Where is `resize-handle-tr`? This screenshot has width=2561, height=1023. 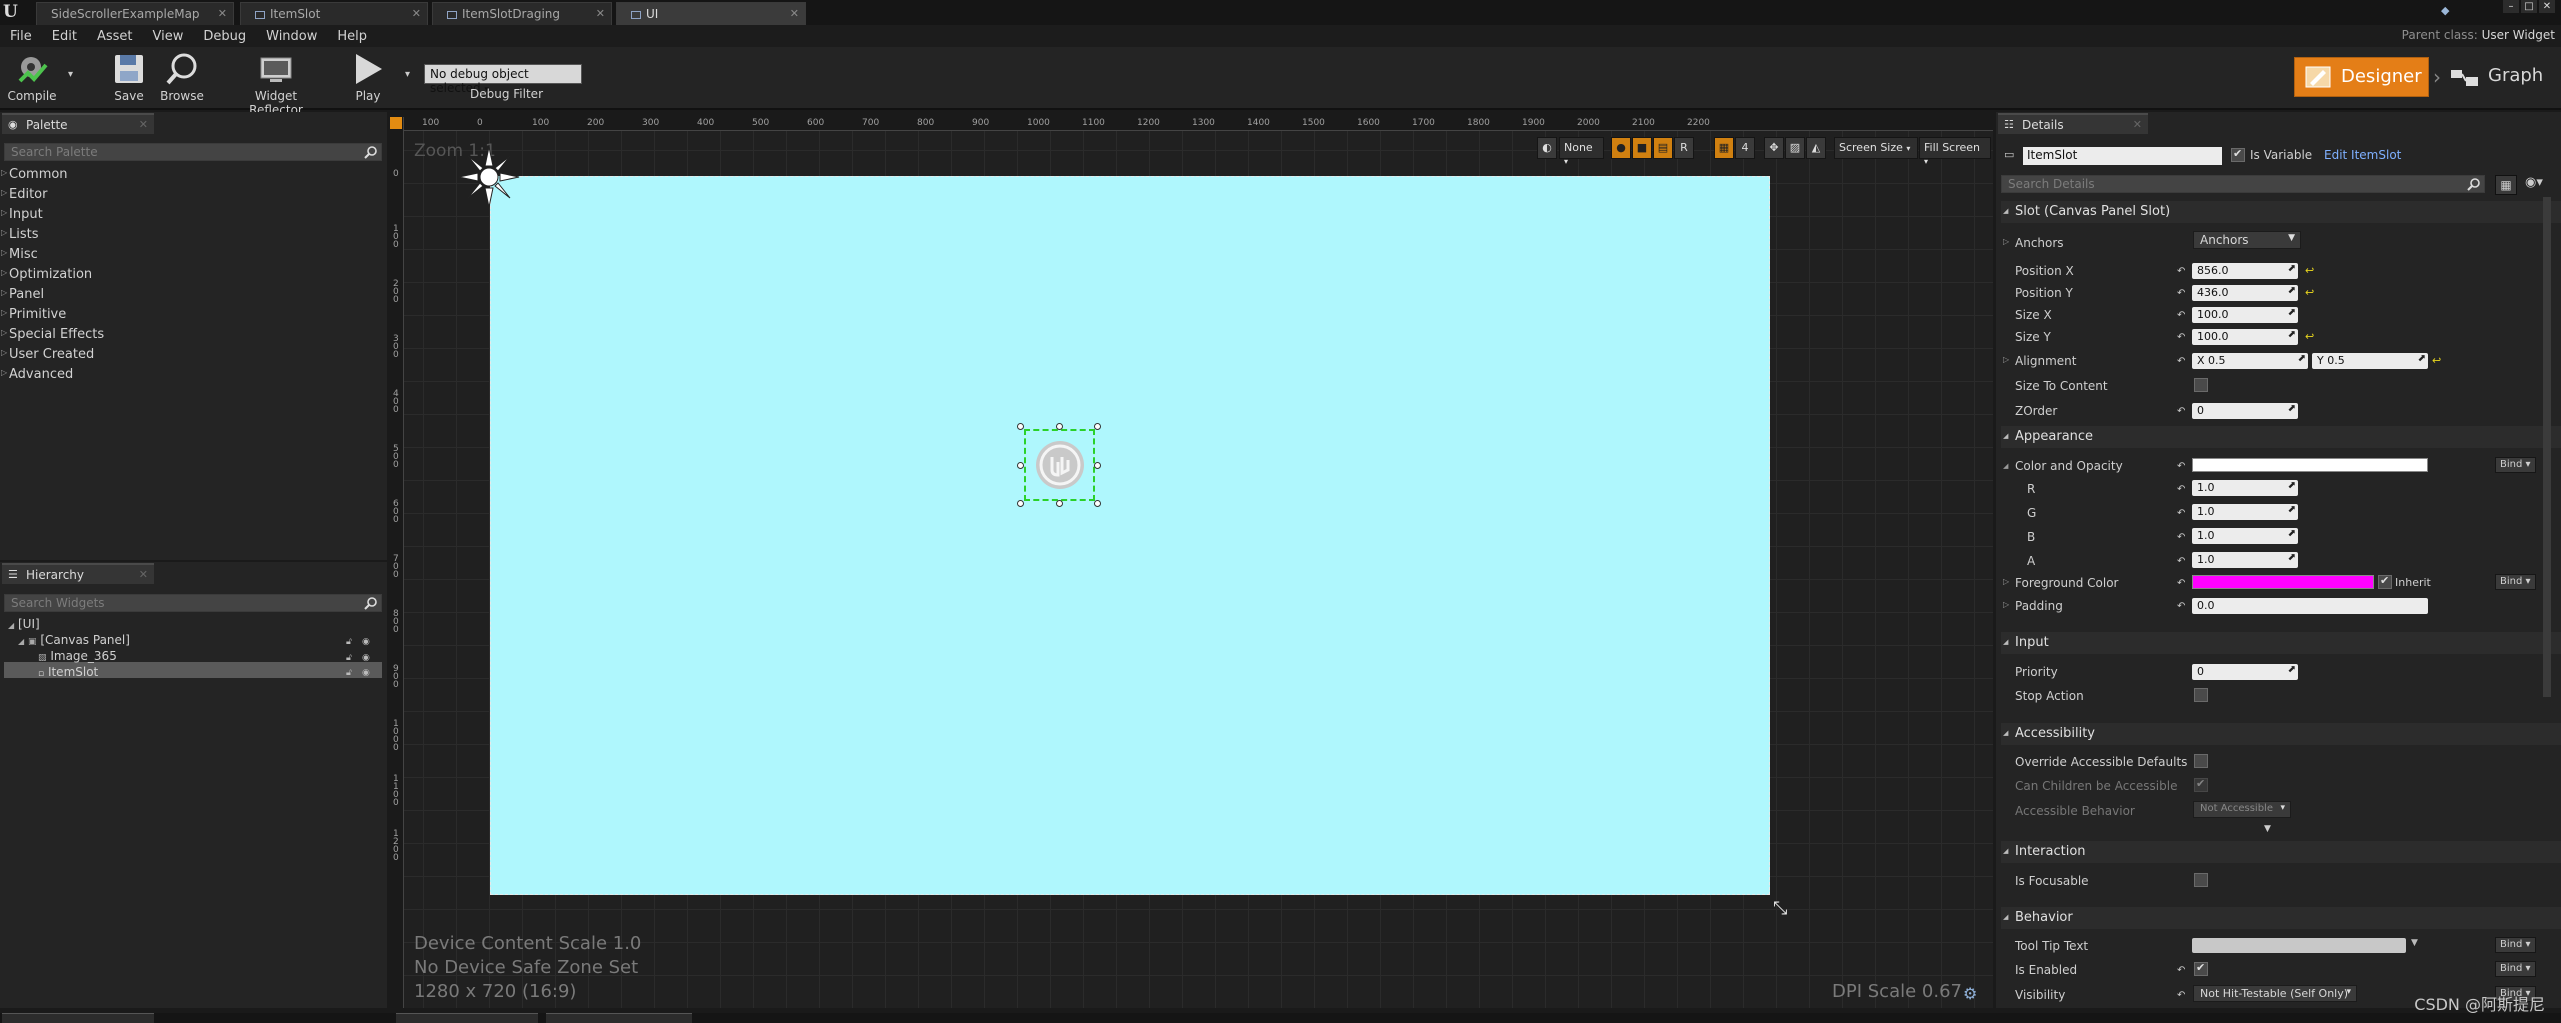
resize-handle-tr is located at coordinates (1097, 426).